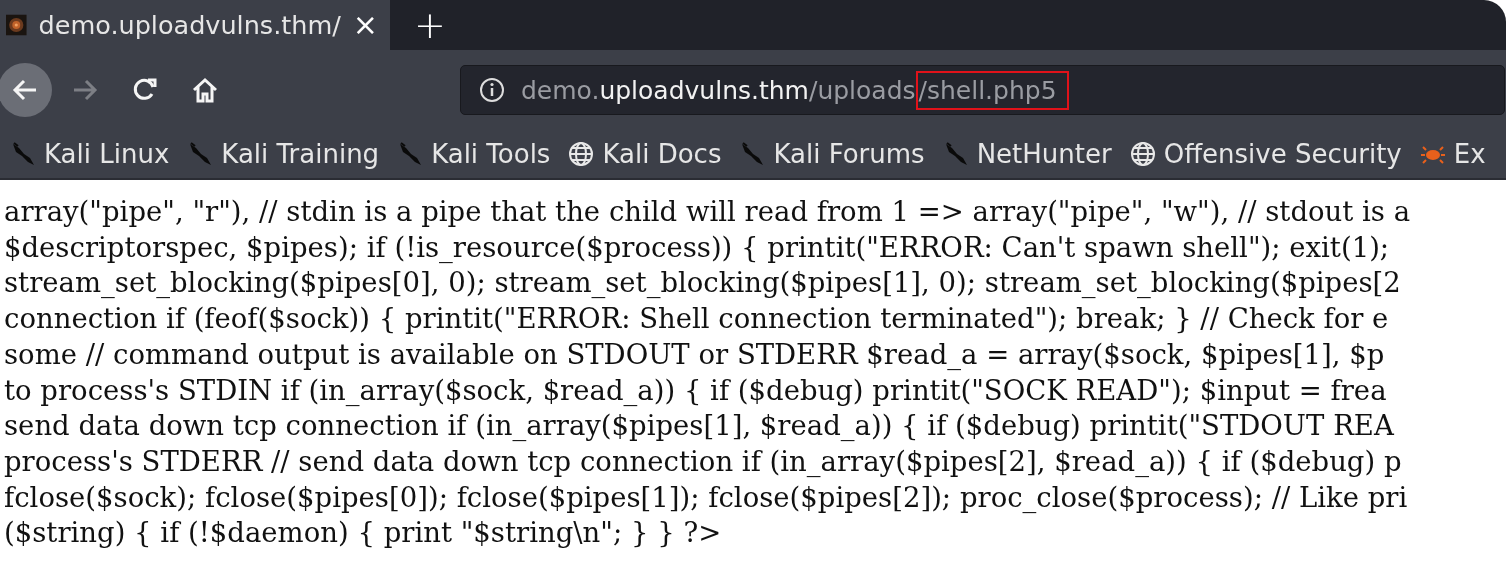 This screenshot has height=581, width=1510. I want to click on bookmark-item: NetHunter, so click(1027, 154).